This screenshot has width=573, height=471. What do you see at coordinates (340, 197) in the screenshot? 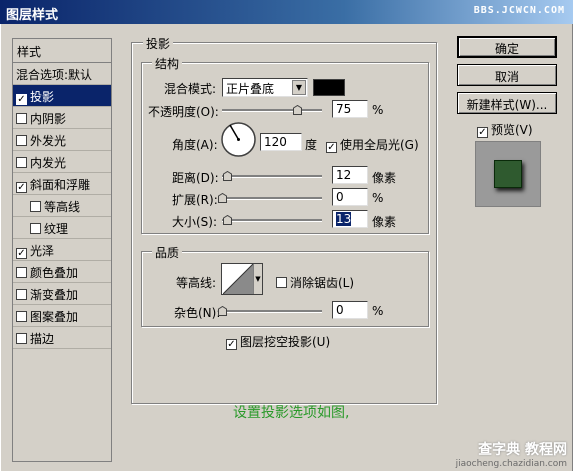
I see `spread-value: 0` at bounding box center [340, 197].